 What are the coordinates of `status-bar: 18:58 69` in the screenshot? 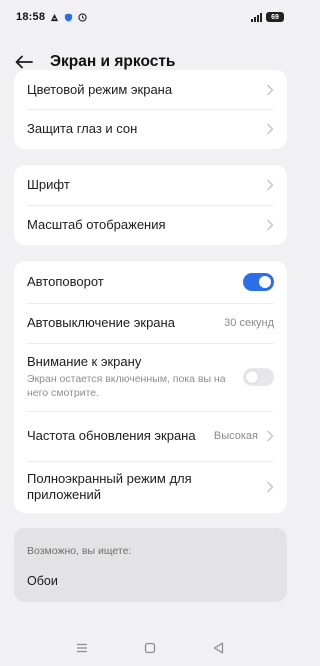 It's located at (150, 17).